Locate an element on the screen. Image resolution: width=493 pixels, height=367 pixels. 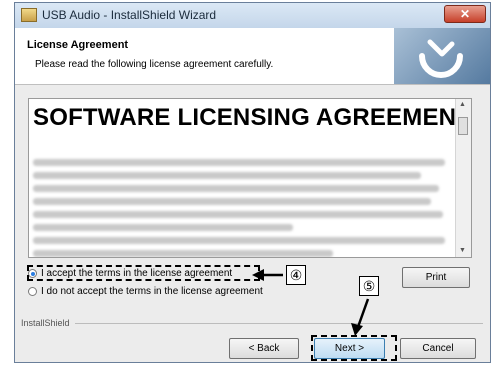
annotation-arrows is located at coordinates (311, 302).